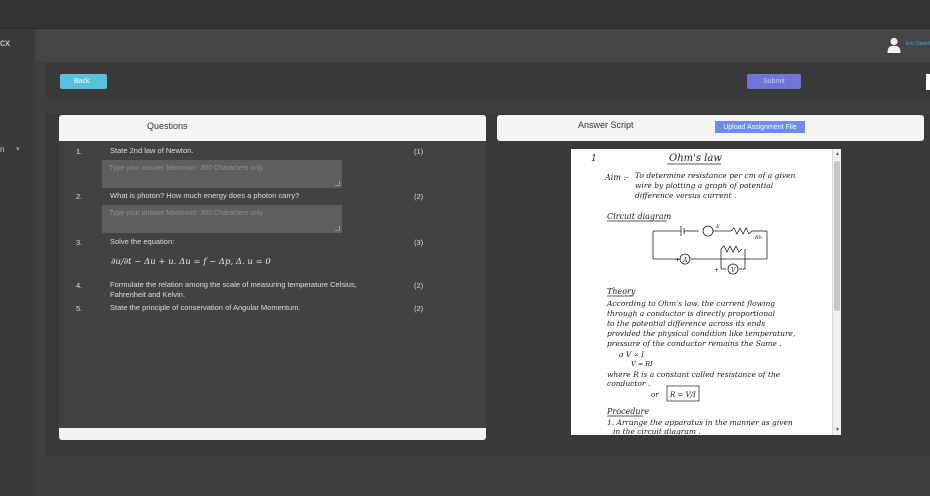 The image size is (930, 496). What do you see at coordinates (627, 411) in the screenshot?
I see `script-procedure-label: Procedure` at bounding box center [627, 411].